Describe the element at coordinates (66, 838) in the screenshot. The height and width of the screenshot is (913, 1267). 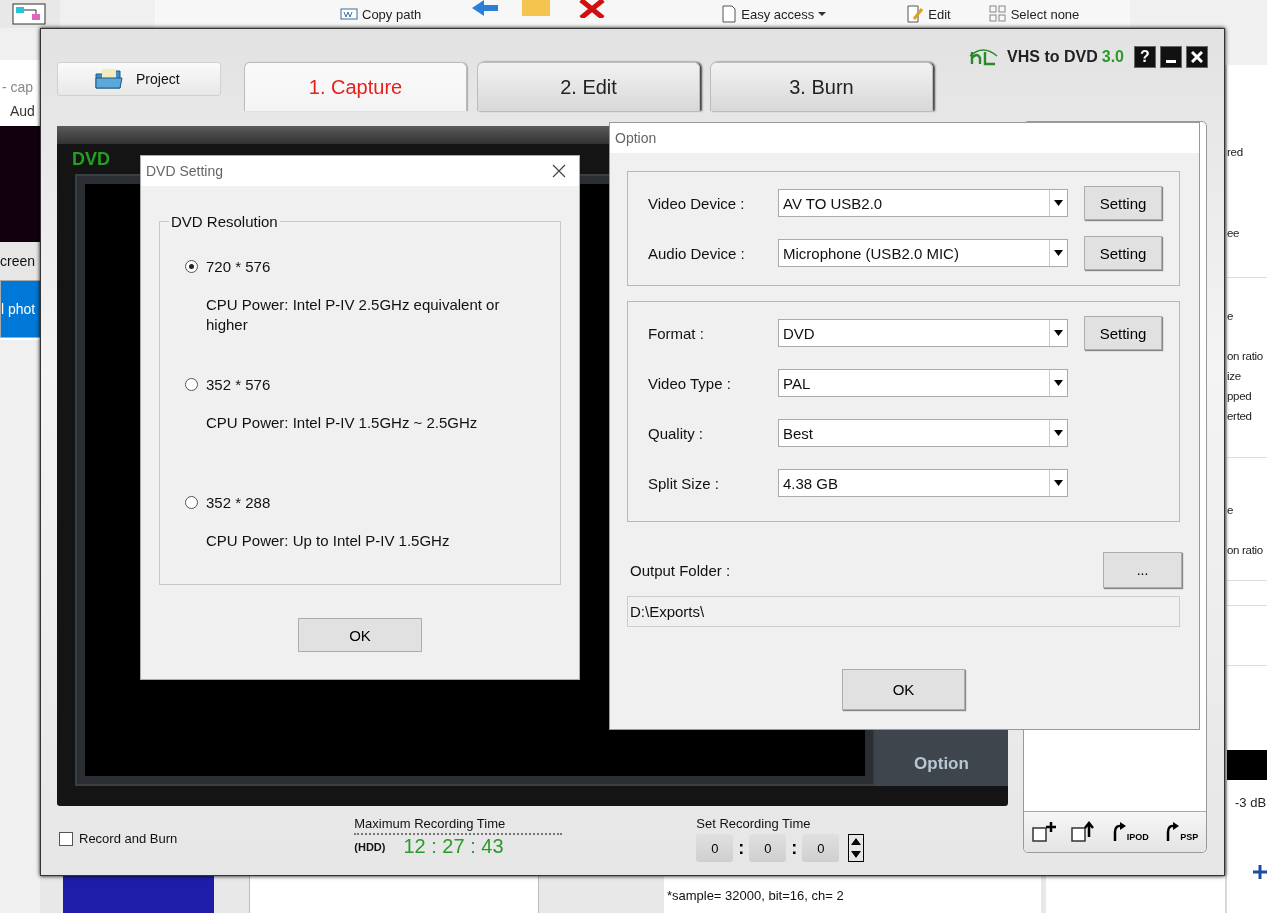
I see `checkbox` at that location.